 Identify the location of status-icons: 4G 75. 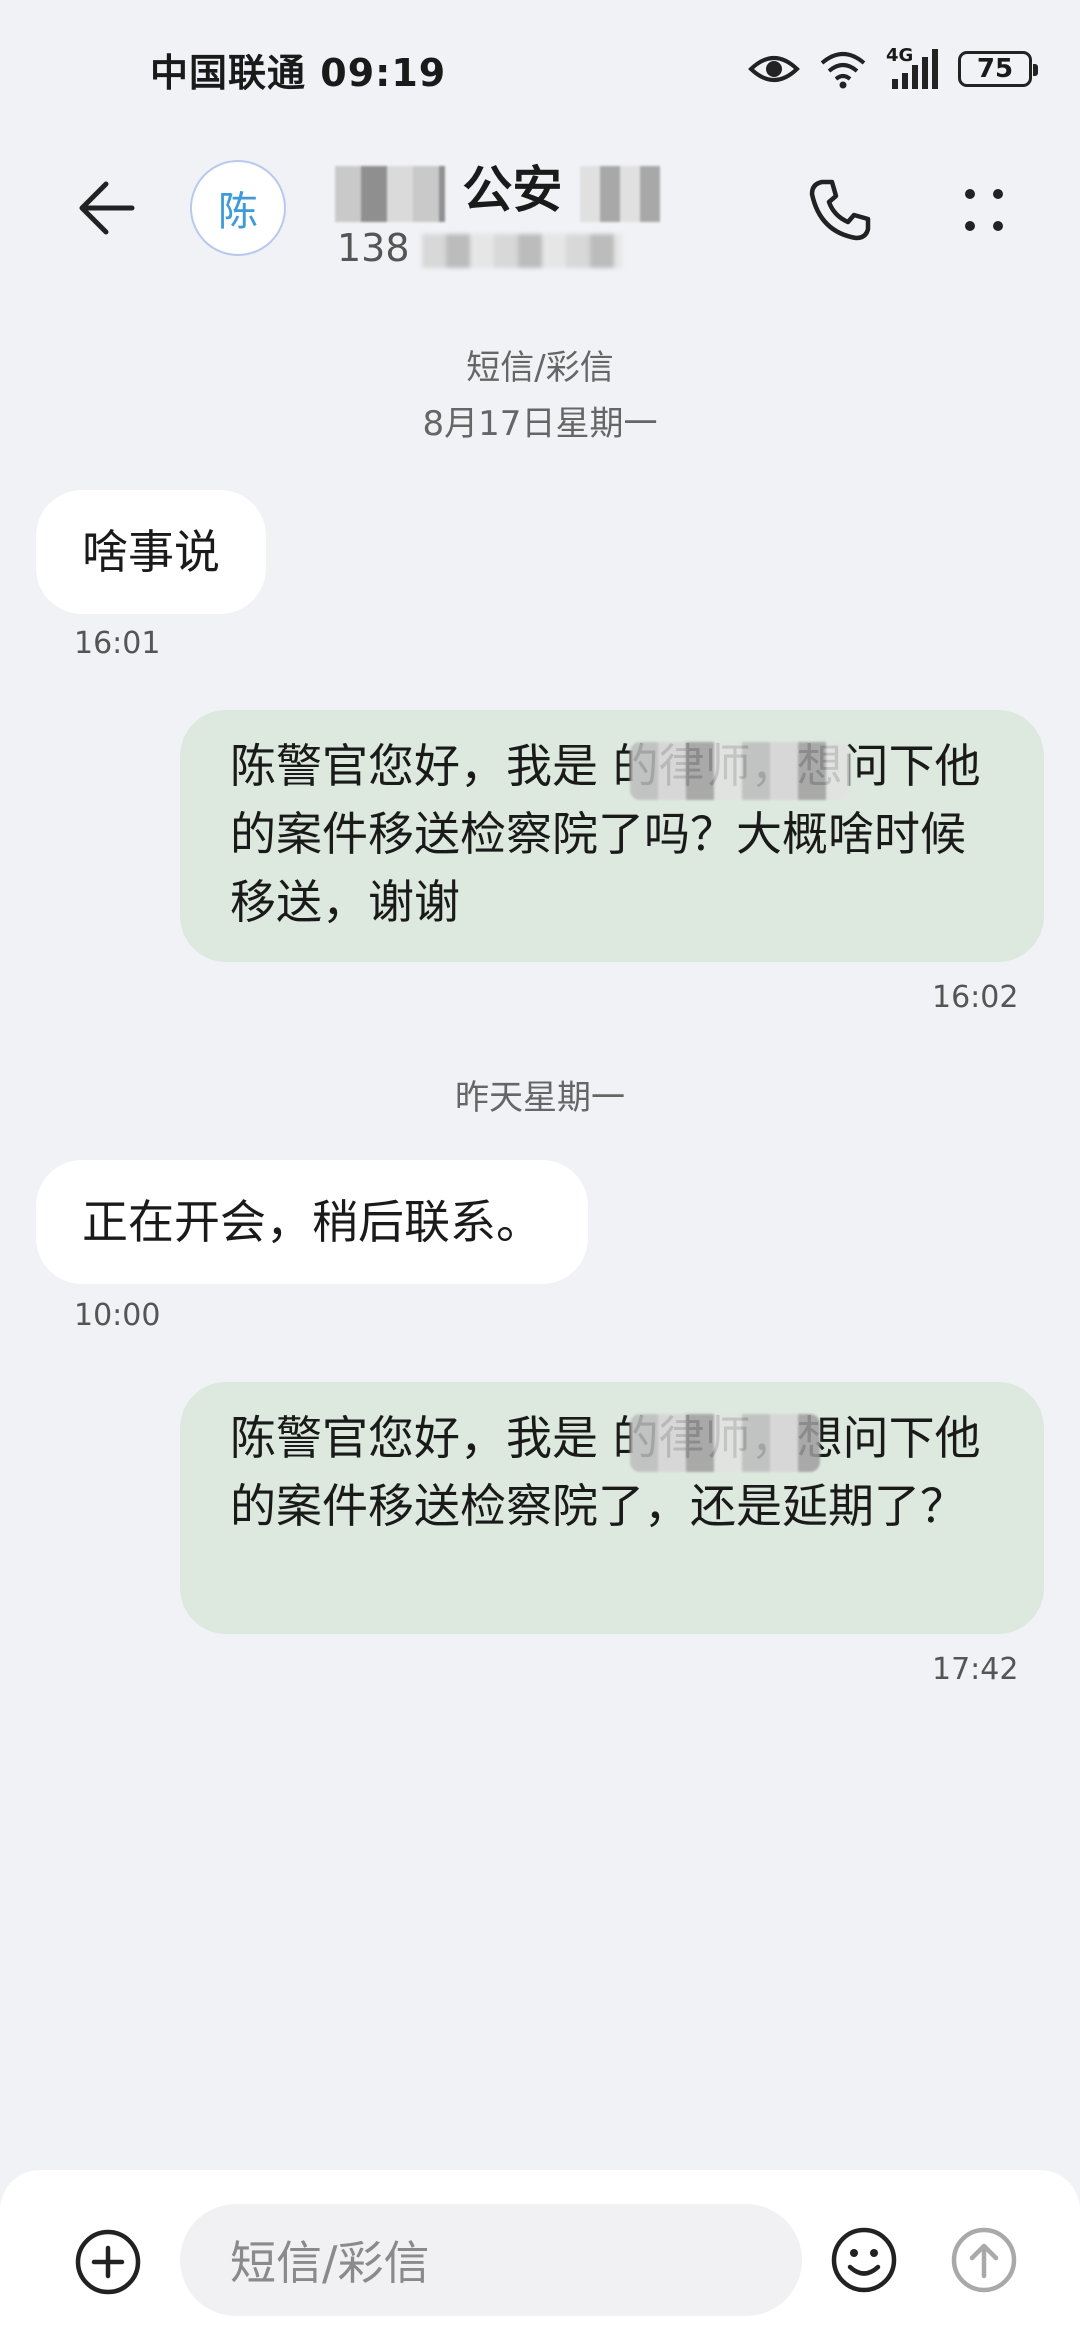
(893, 69).